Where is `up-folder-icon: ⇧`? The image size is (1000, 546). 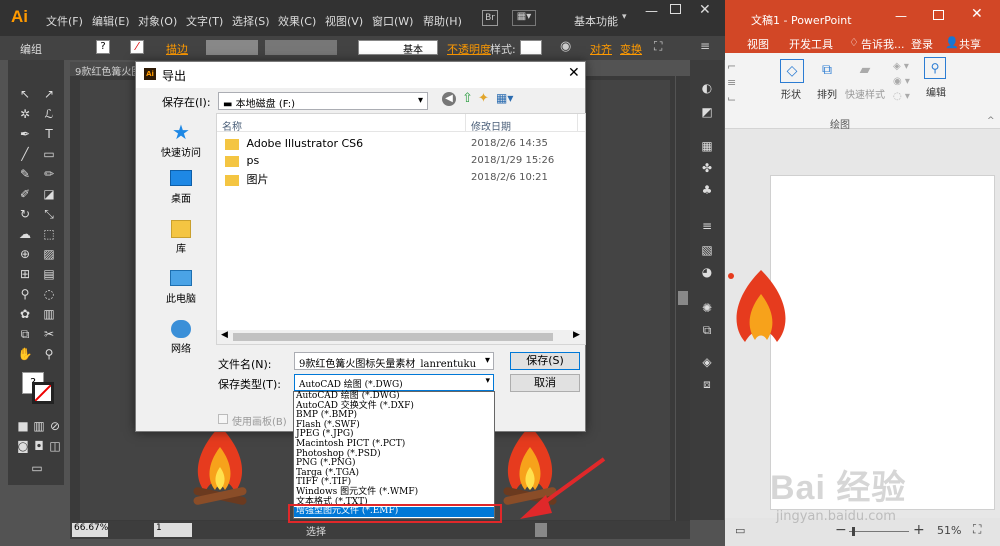
up-folder-icon: ⇧ is located at coordinates (467, 98).